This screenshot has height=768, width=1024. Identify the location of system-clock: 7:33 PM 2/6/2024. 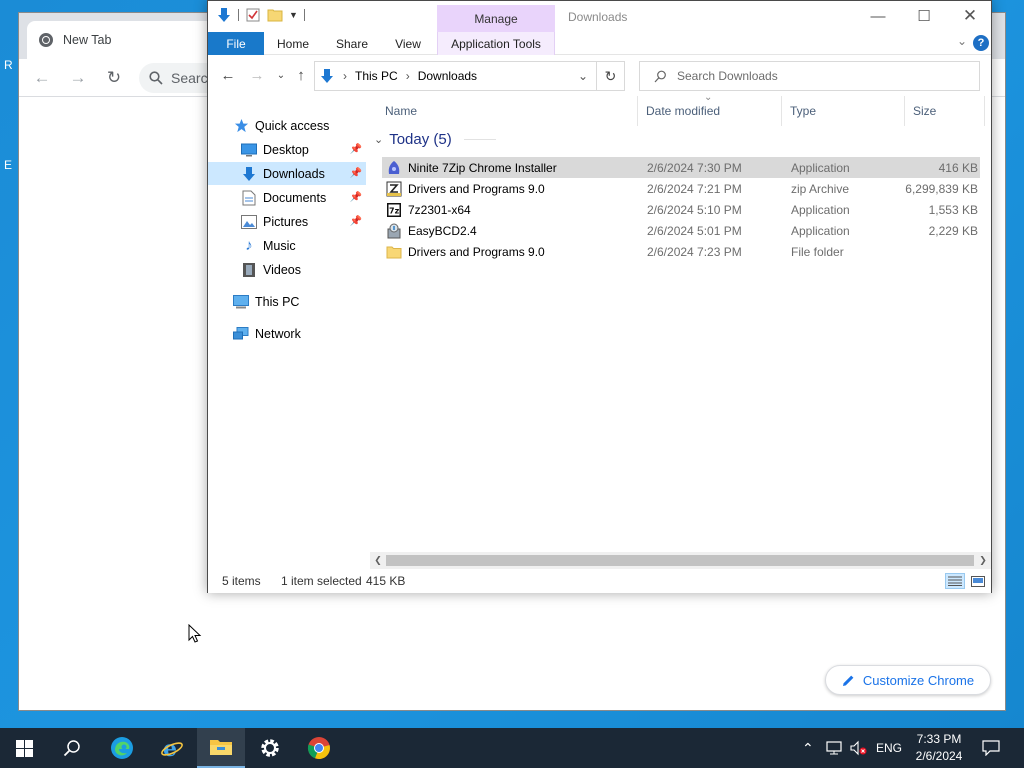
(939, 748).